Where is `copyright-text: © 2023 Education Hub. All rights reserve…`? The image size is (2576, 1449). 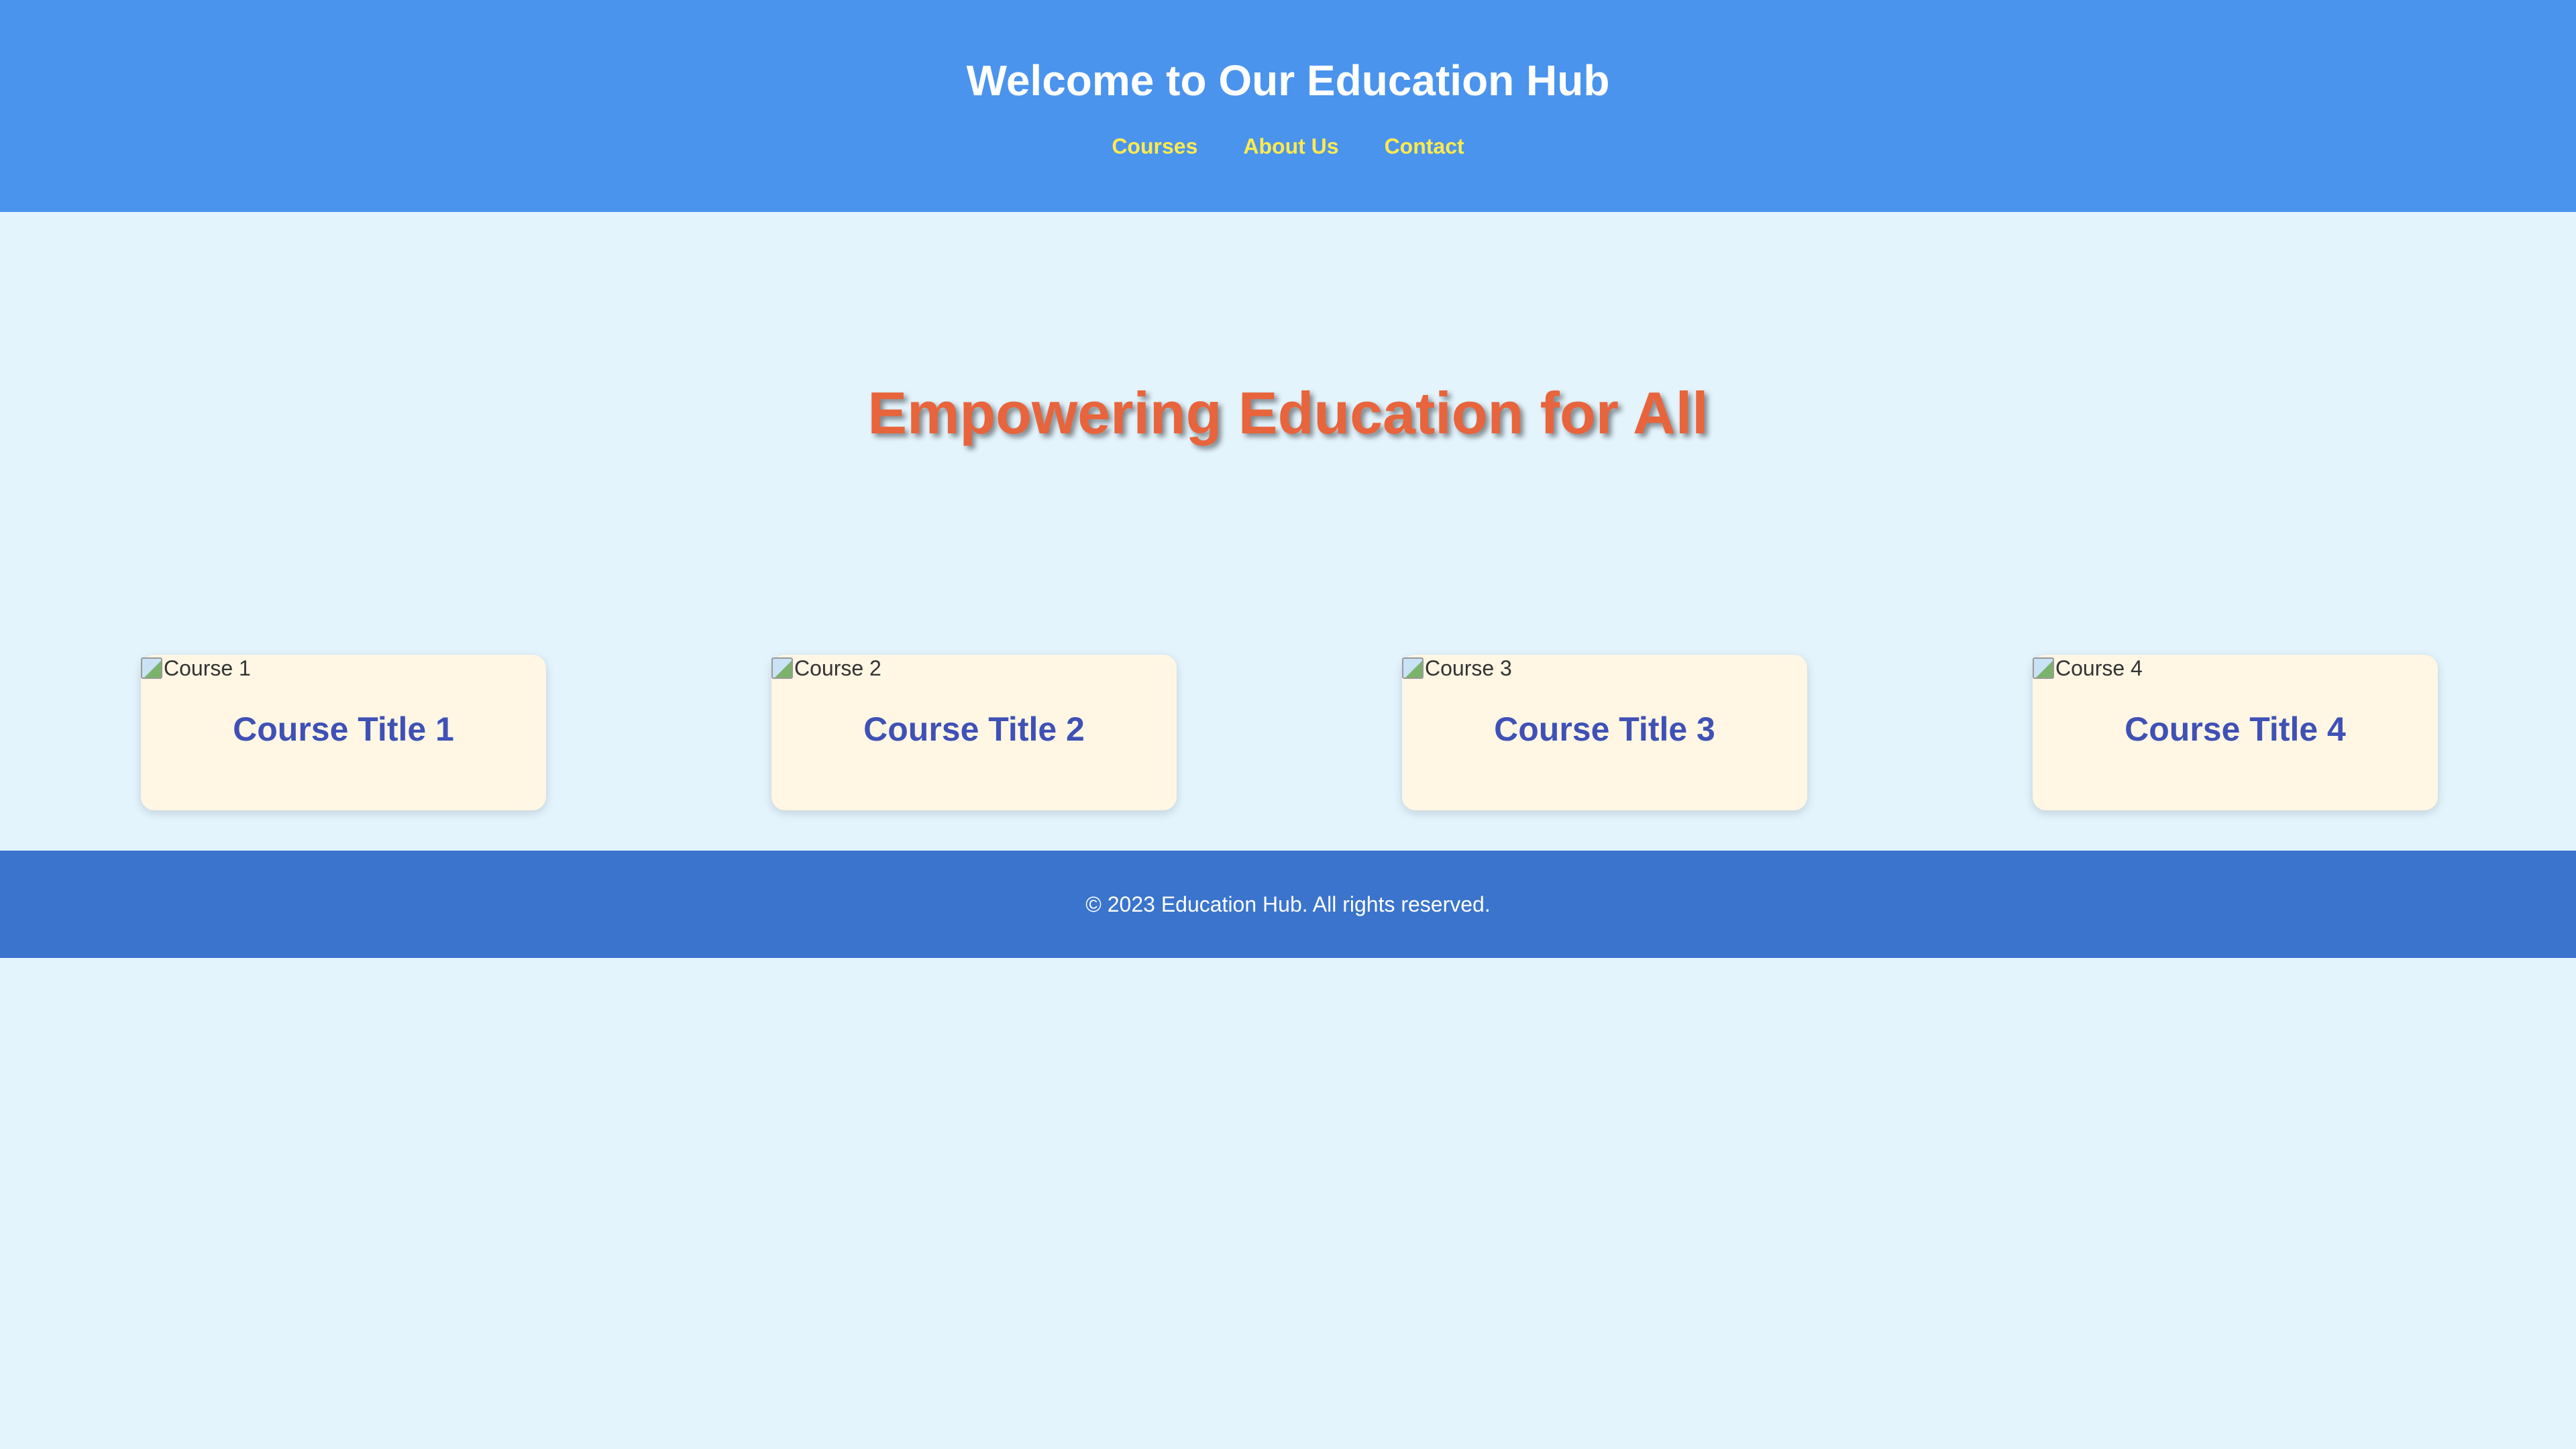 copyright-text: © 2023 Education Hub. All rights reserve… is located at coordinates (1288, 904).